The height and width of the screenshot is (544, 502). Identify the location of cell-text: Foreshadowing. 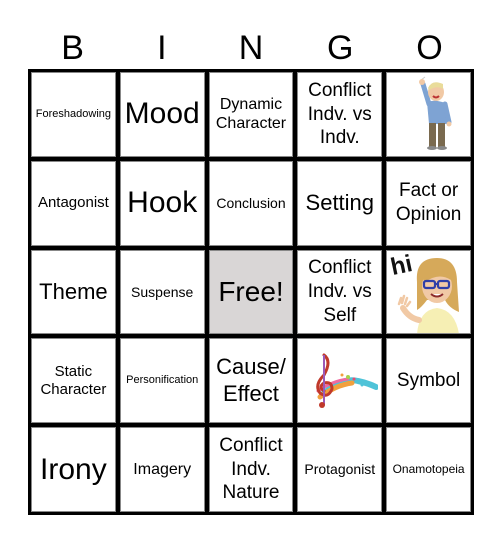
(73, 113).